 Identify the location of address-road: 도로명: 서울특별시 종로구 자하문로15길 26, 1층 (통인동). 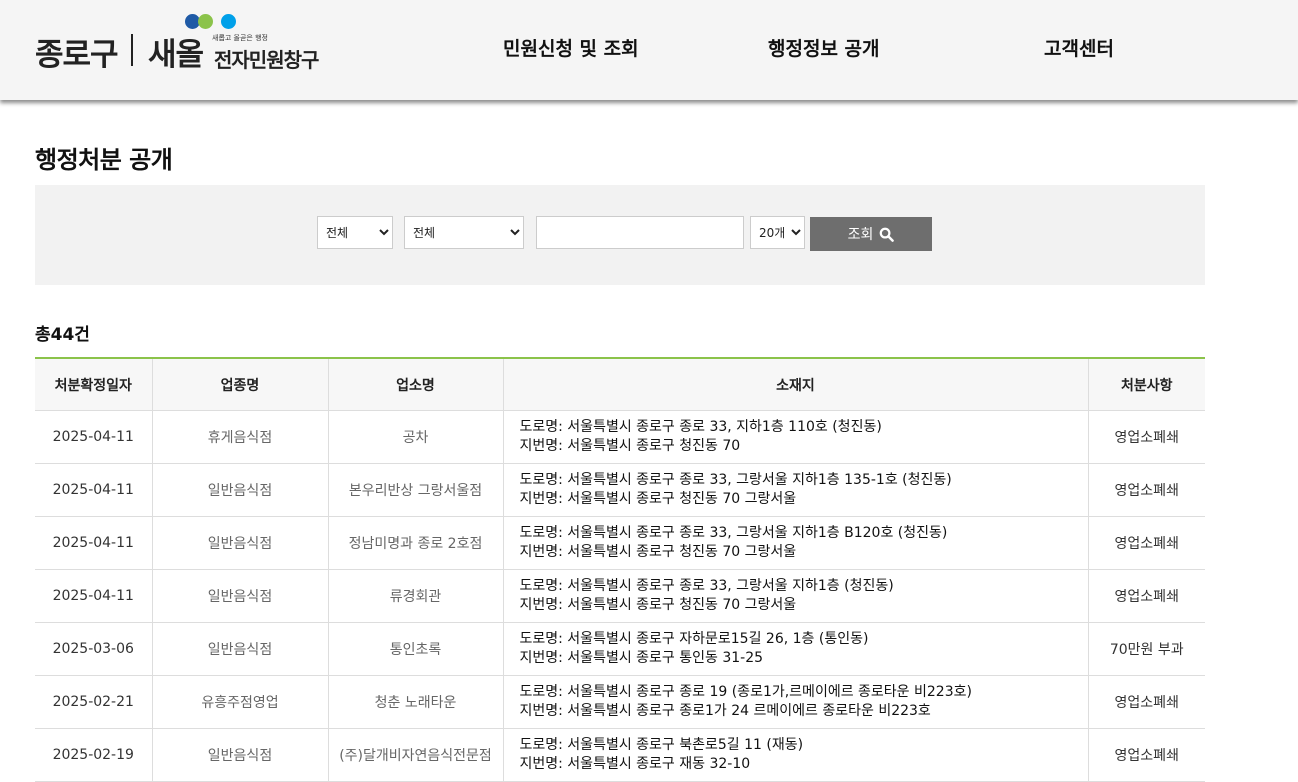
(694, 639).